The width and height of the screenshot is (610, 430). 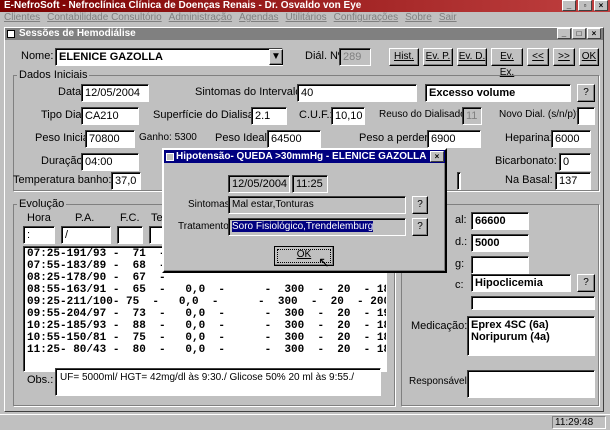 What do you see at coordinates (110, 162) in the screenshot?
I see `duracao-field: 04:00` at bounding box center [110, 162].